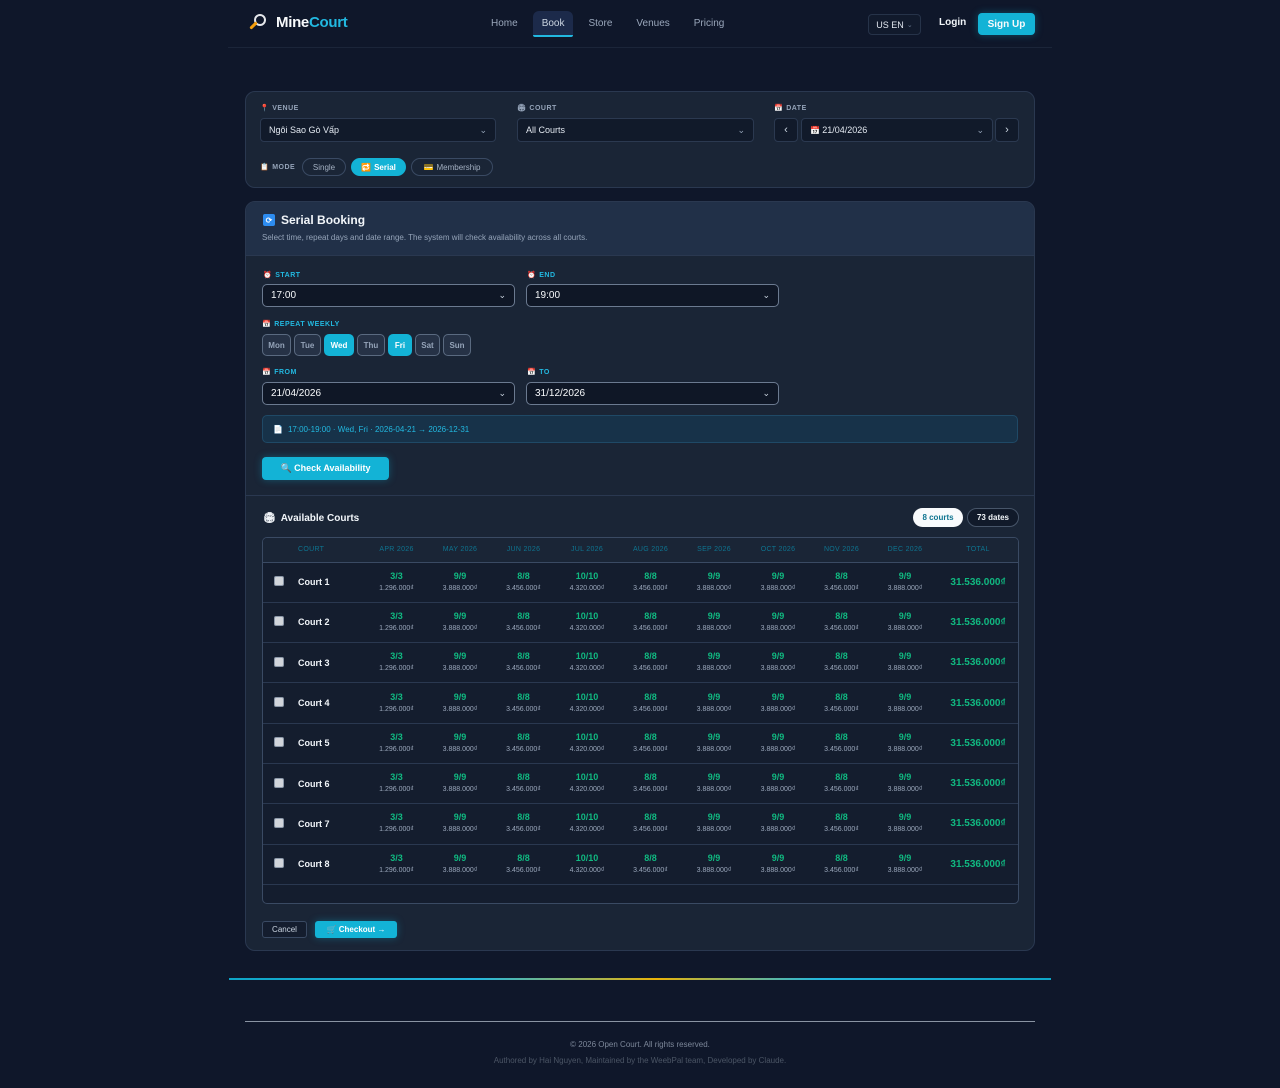 The image size is (1280, 1088). What do you see at coordinates (284, 295) in the screenshot?
I see `start-time-value: 17:00` at bounding box center [284, 295].